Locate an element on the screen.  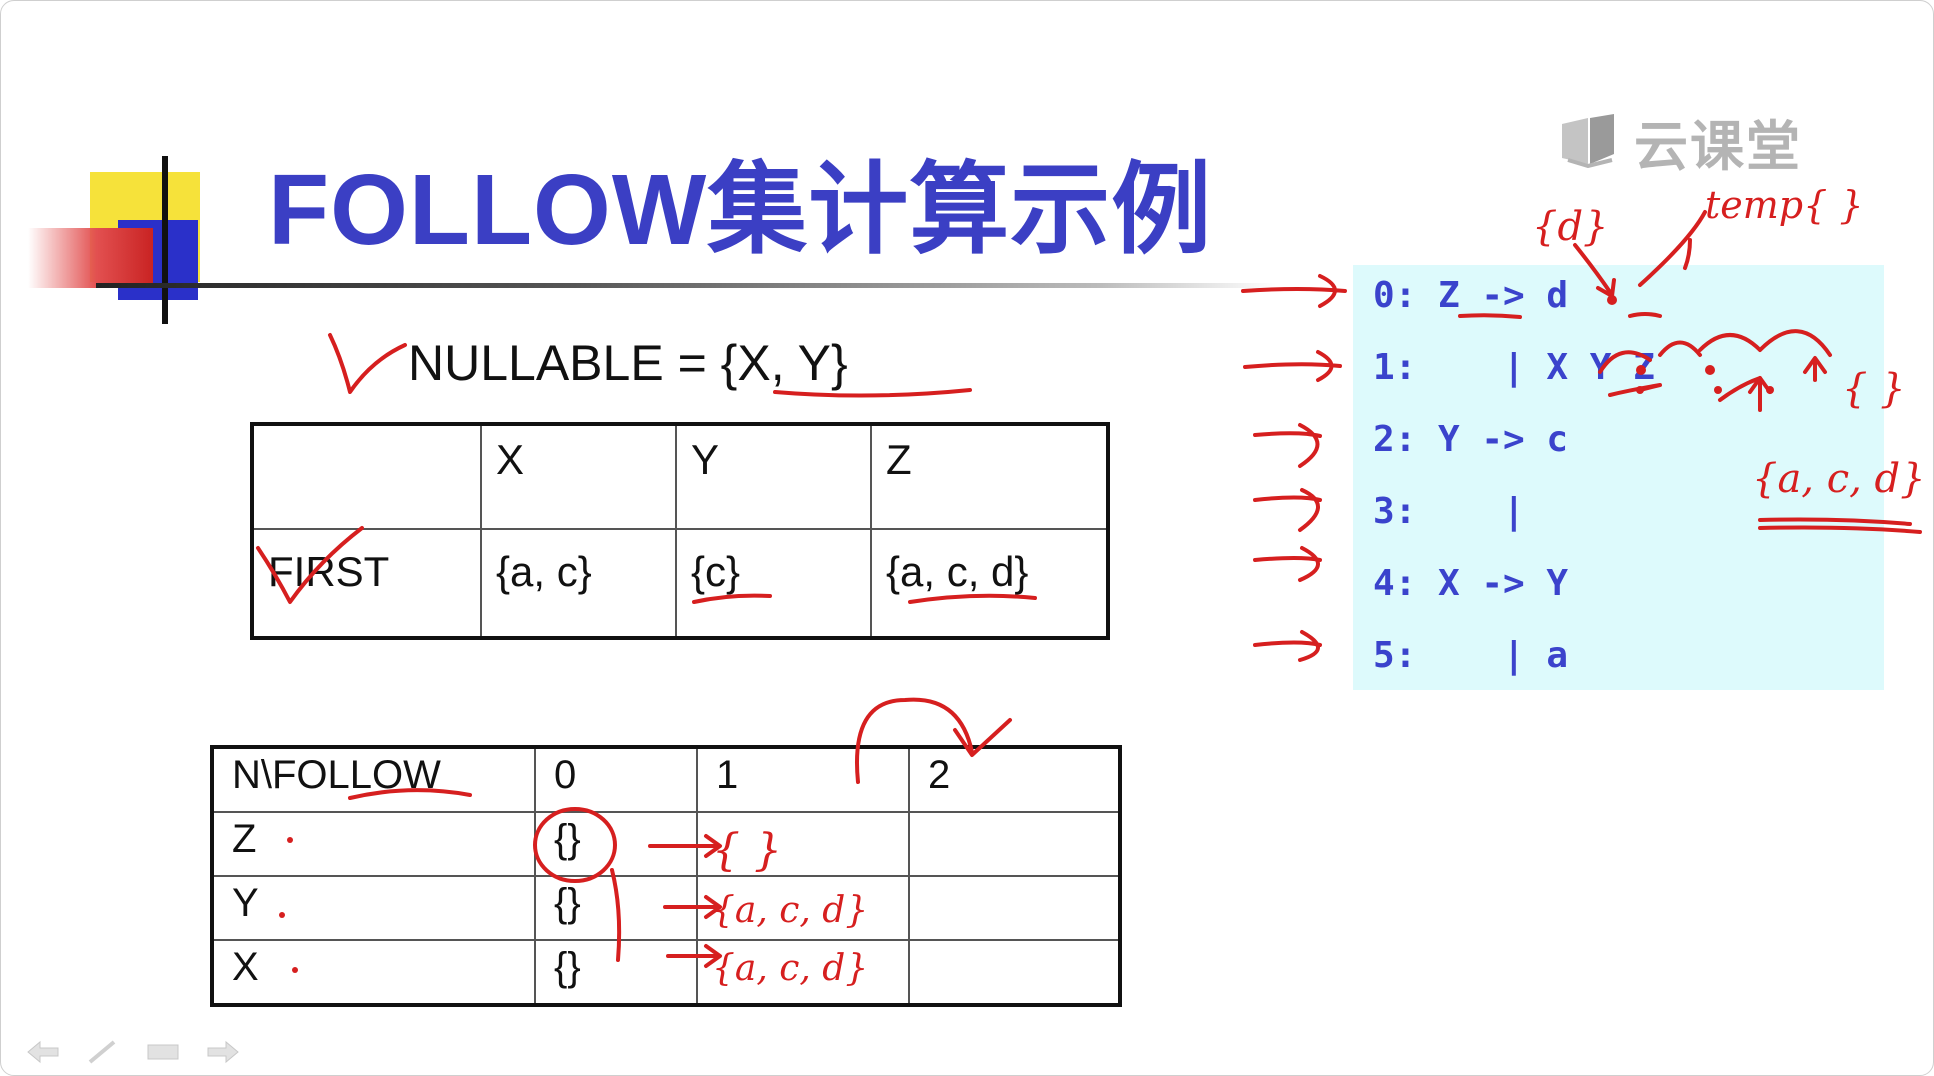
table-cell: {c} is located at coordinates (773, 583).